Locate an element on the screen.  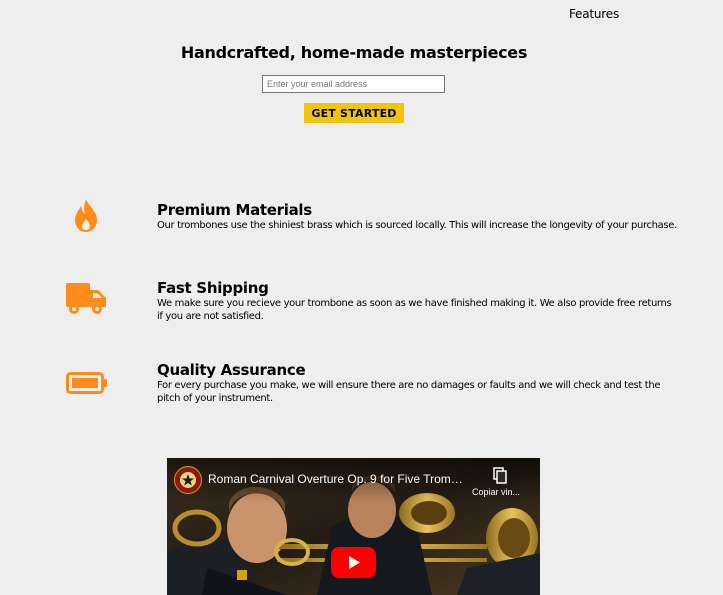
channel-avatar is located at coordinates (188, 480).